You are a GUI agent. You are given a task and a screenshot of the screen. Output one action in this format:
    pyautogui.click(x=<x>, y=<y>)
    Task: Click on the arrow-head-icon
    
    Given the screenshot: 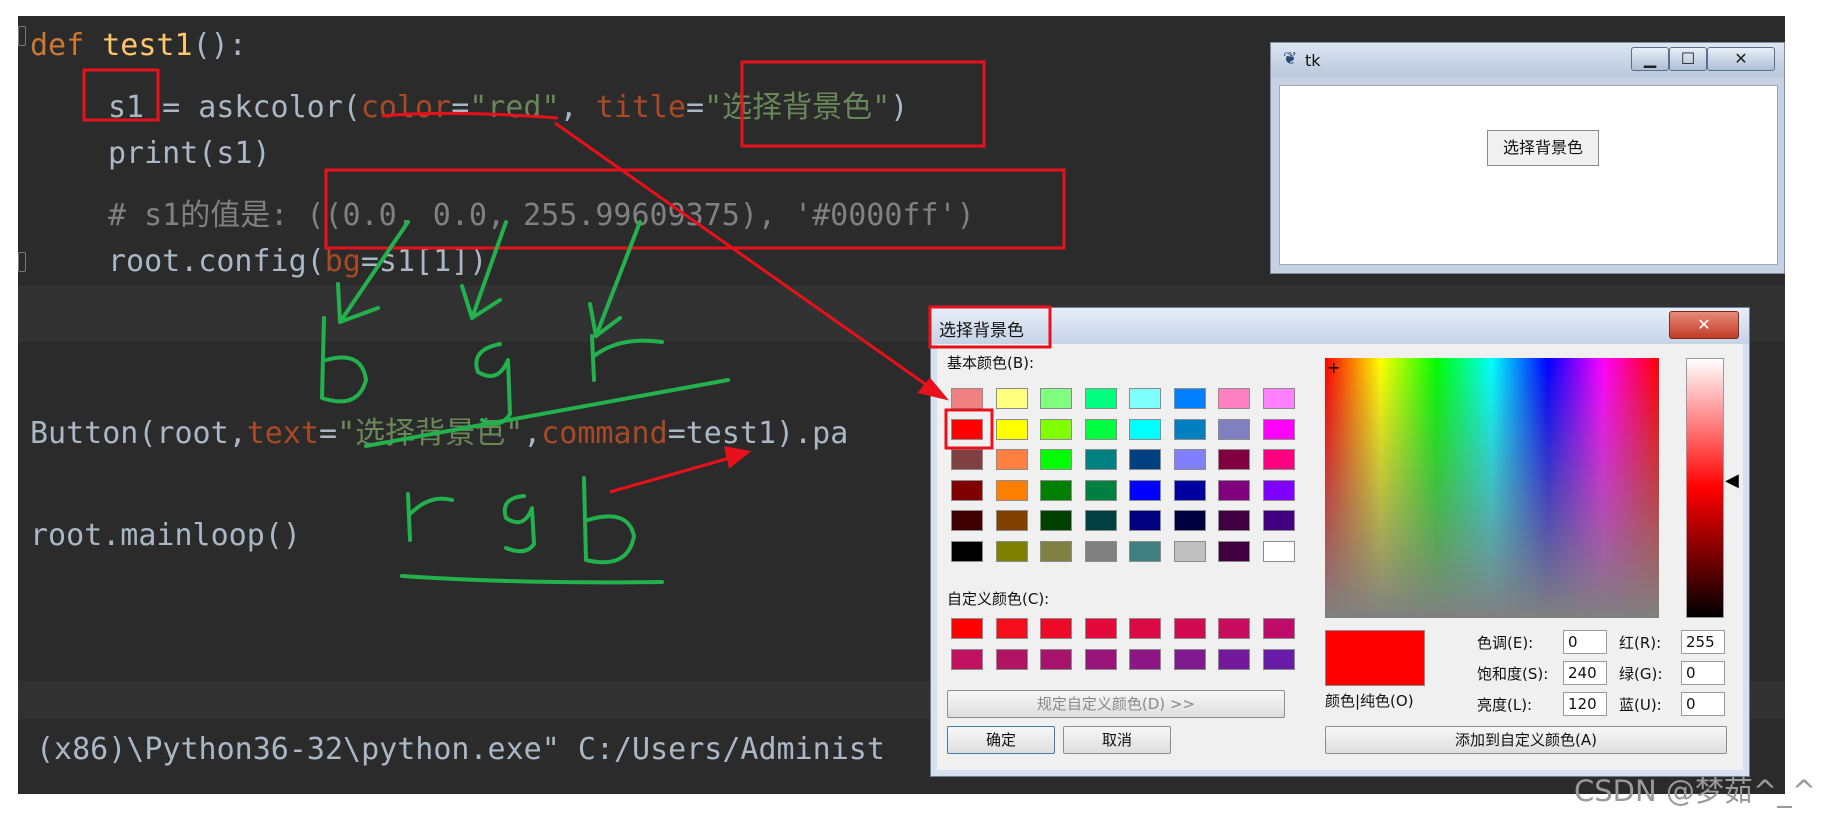 What is the action you would take?
    pyautogui.click(x=738, y=457)
    